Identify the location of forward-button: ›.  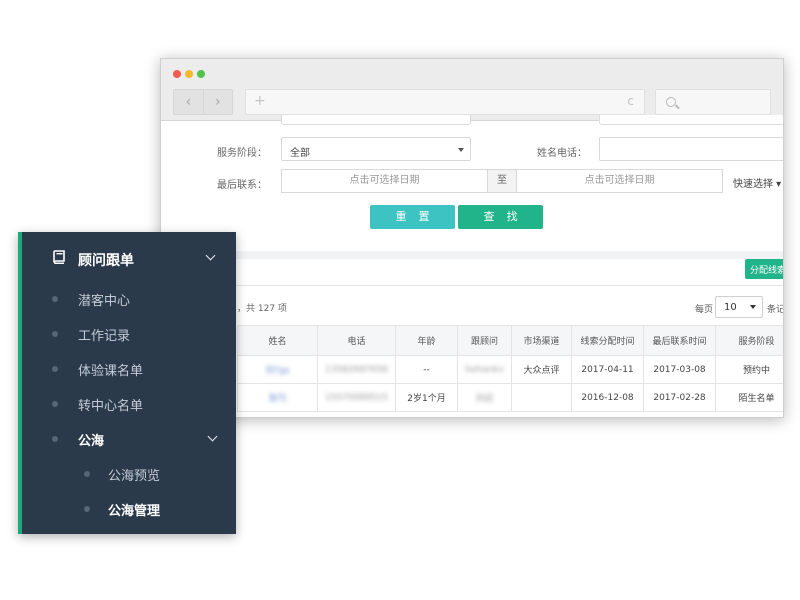
(217, 102).